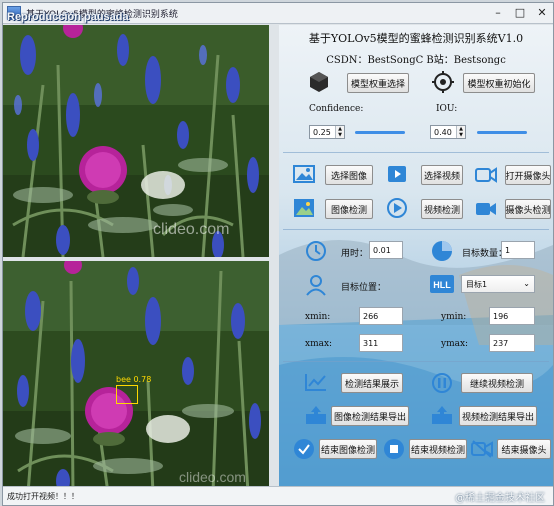 The width and height of the screenshot is (554, 506). Describe the element at coordinates (397, 208) in the screenshot. I see `video-detect-icon` at that location.